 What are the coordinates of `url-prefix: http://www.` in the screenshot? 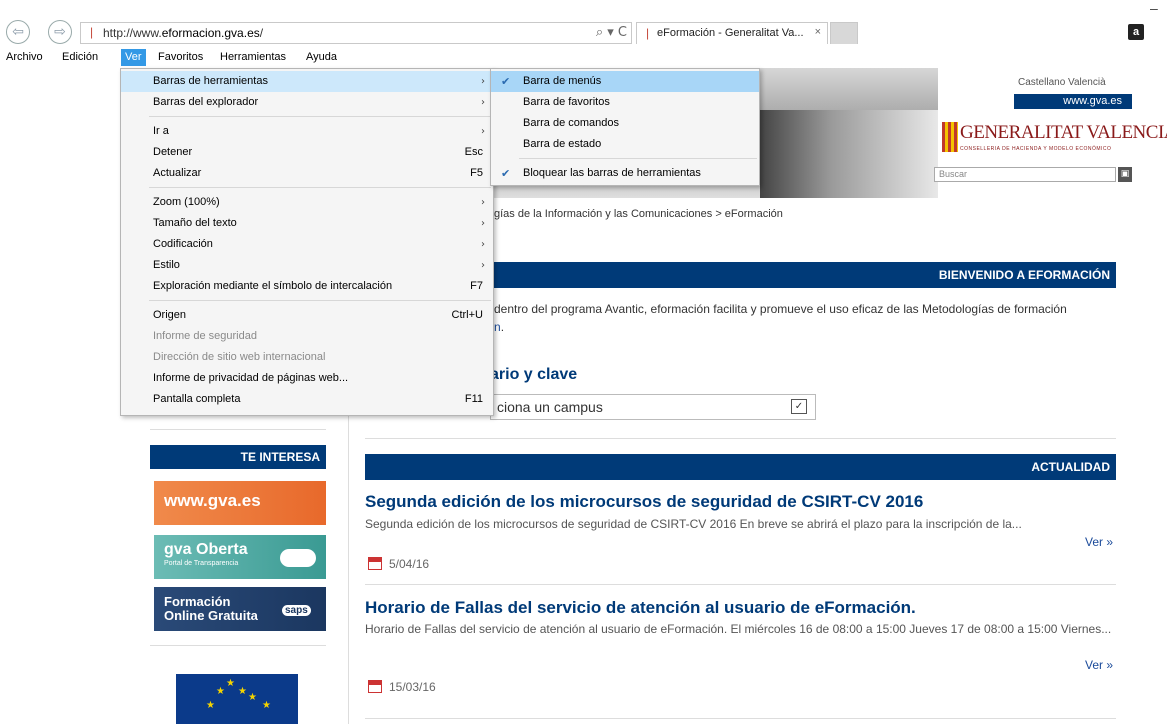 It's located at (132, 33).